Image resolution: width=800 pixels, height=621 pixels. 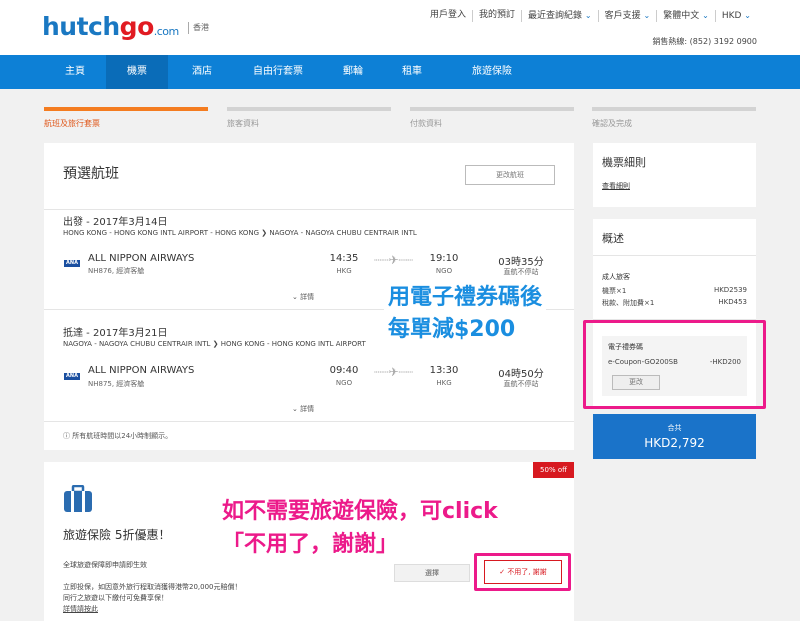 I want to click on insurance-text: 同行之旅遊以下繳付可免費享保！, so click(x=115, y=598).